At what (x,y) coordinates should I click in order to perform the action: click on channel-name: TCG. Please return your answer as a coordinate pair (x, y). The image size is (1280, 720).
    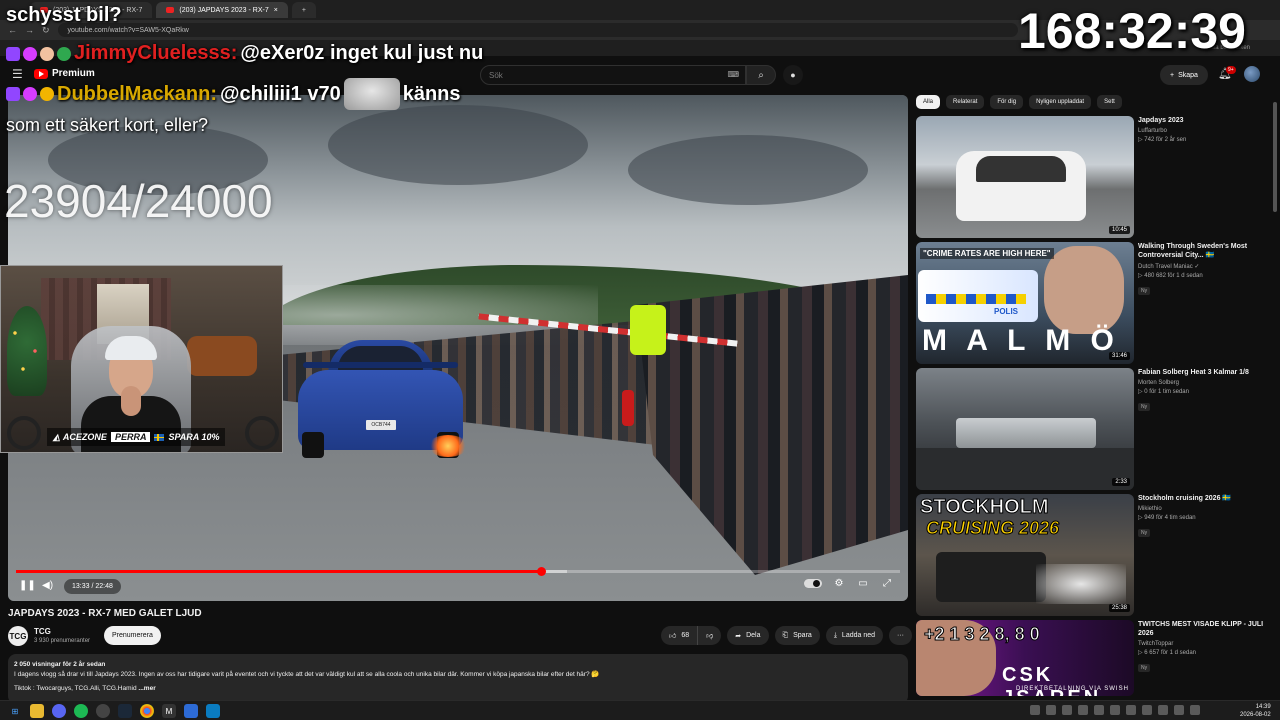
    Looking at the image, I should click on (42, 631).